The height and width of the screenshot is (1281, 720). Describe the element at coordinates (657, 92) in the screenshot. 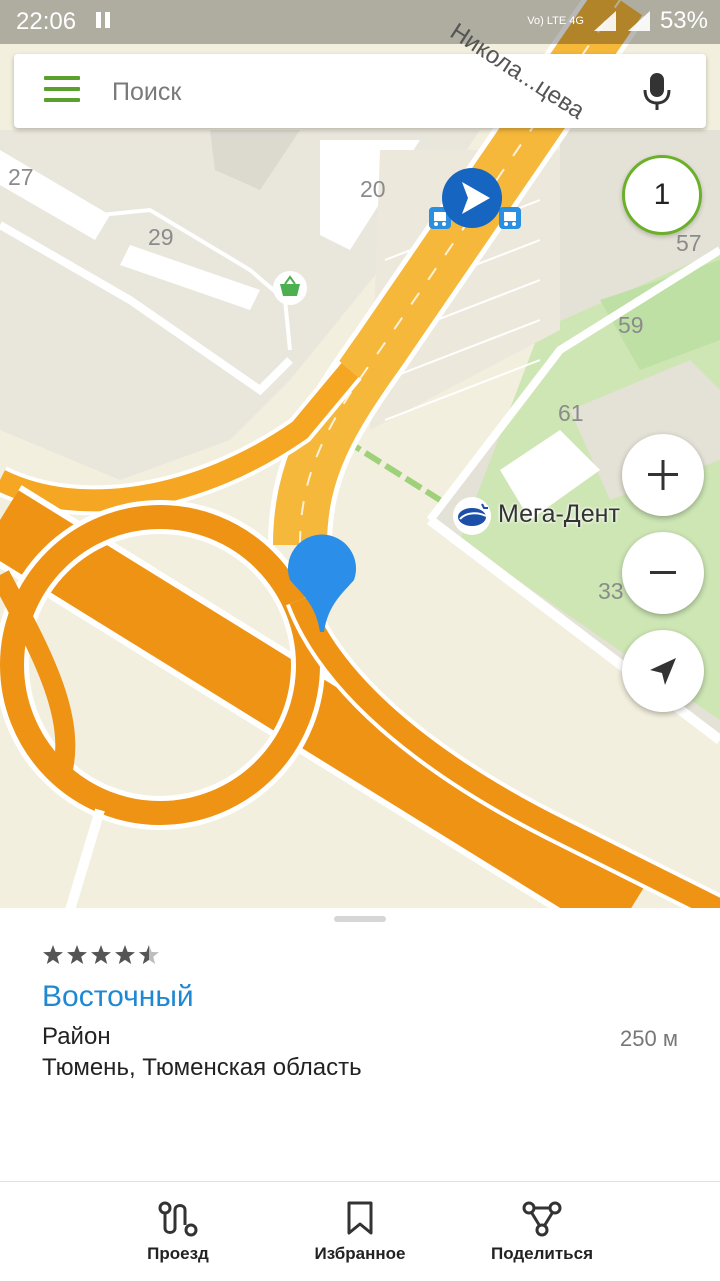

I see `microphone-icon` at that location.